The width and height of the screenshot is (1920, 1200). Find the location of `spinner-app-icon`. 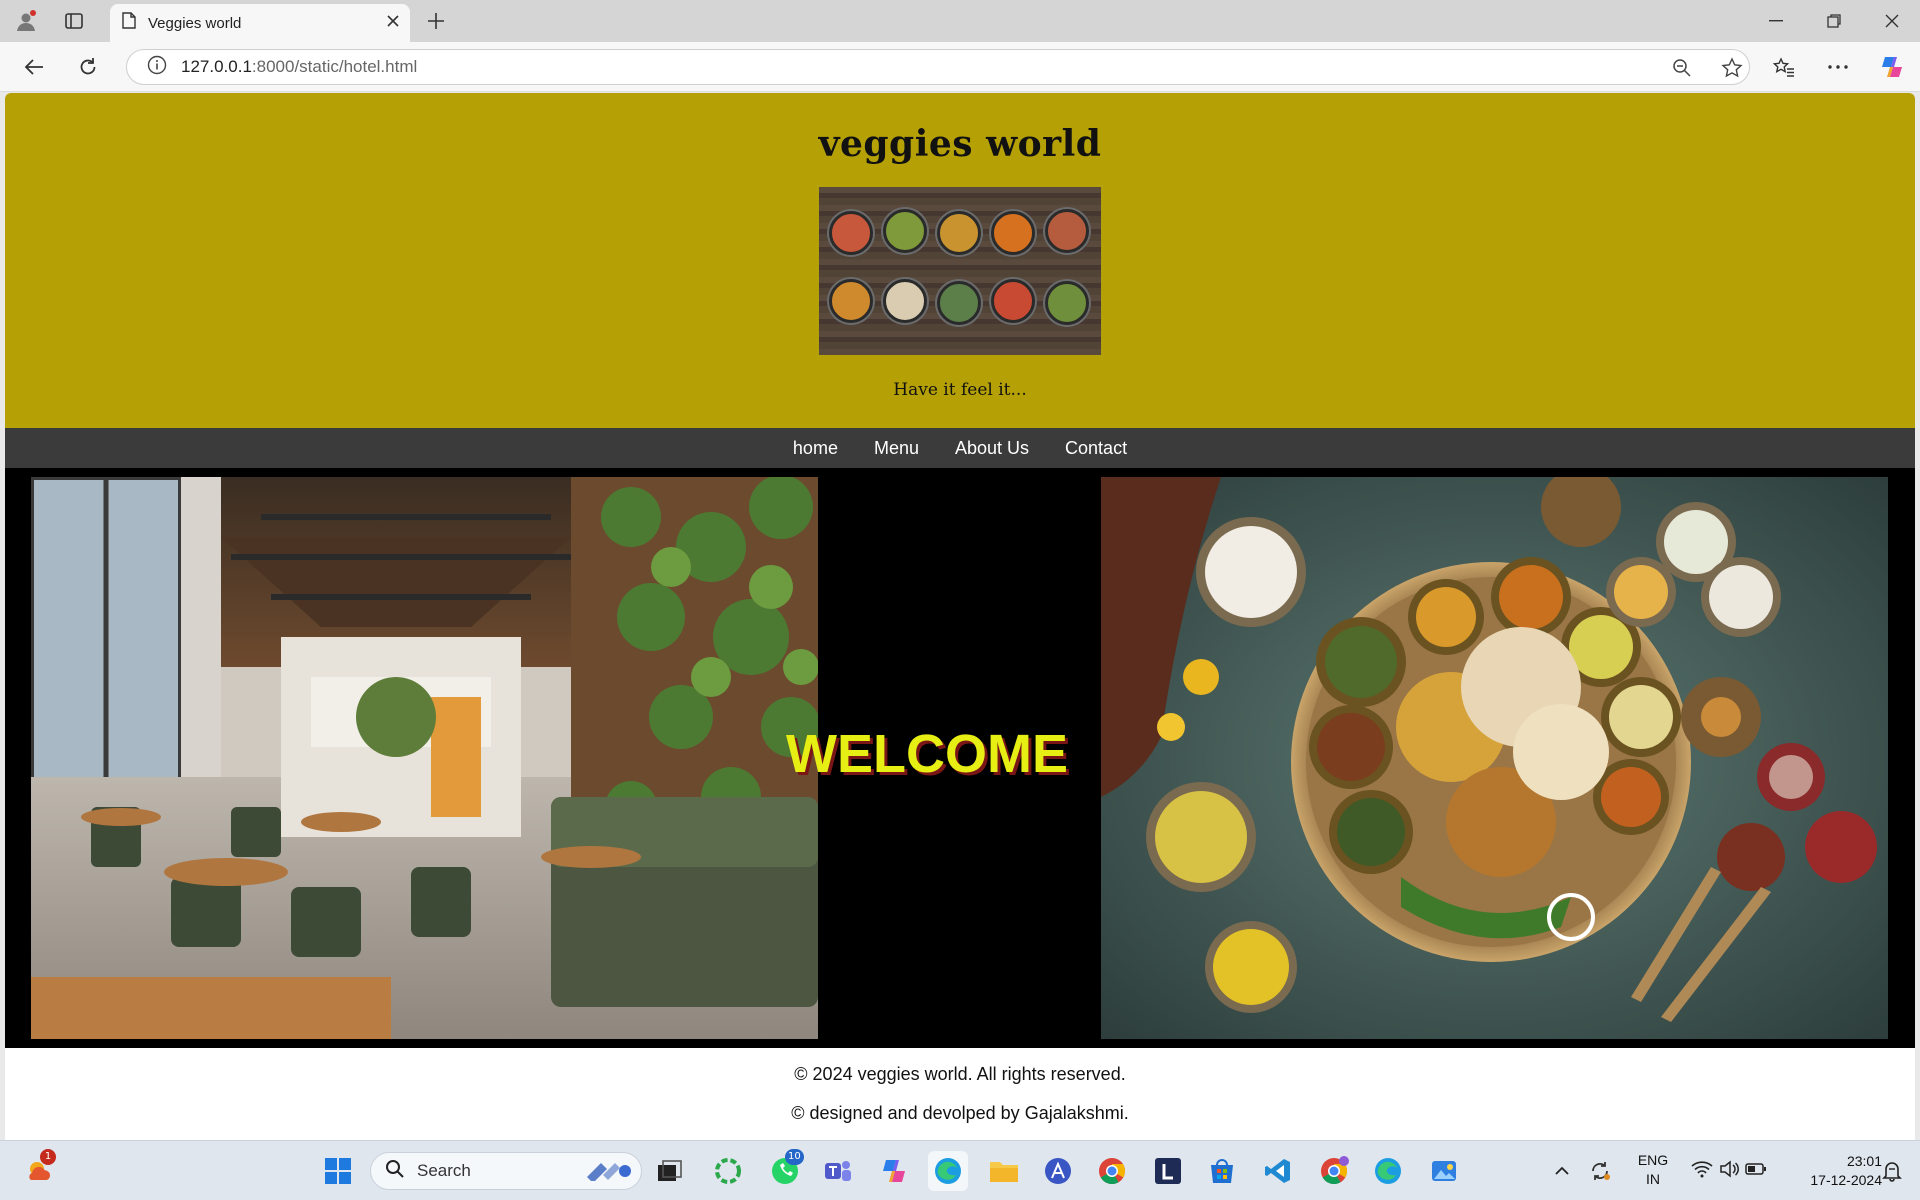

spinner-app-icon is located at coordinates (728, 1171).